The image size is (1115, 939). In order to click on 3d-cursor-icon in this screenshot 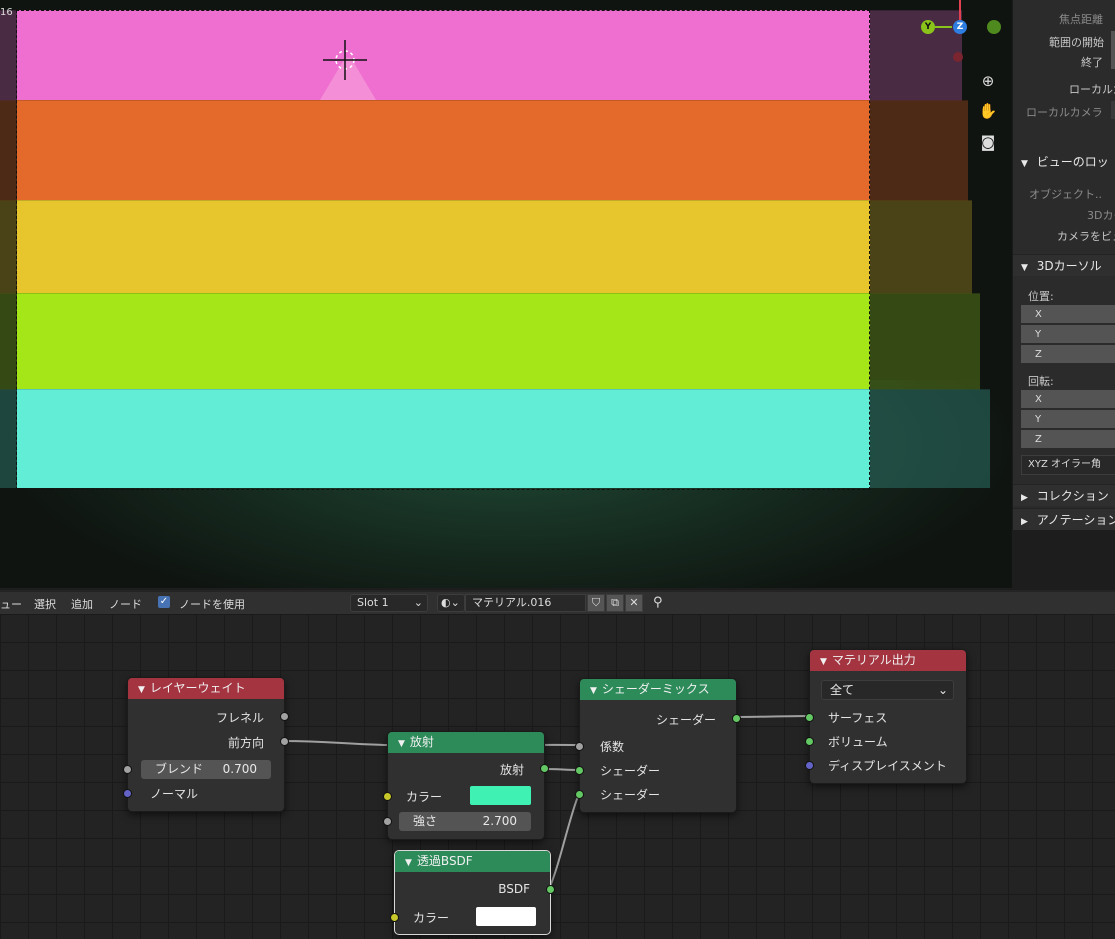, I will do `click(348, 70)`.